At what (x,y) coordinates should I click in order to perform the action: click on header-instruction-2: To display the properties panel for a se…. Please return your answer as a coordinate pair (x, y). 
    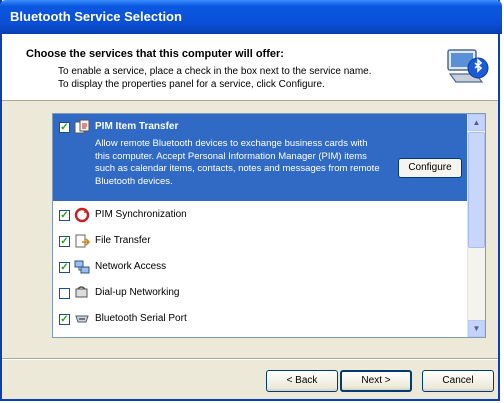
    Looking at the image, I should click on (191, 84).